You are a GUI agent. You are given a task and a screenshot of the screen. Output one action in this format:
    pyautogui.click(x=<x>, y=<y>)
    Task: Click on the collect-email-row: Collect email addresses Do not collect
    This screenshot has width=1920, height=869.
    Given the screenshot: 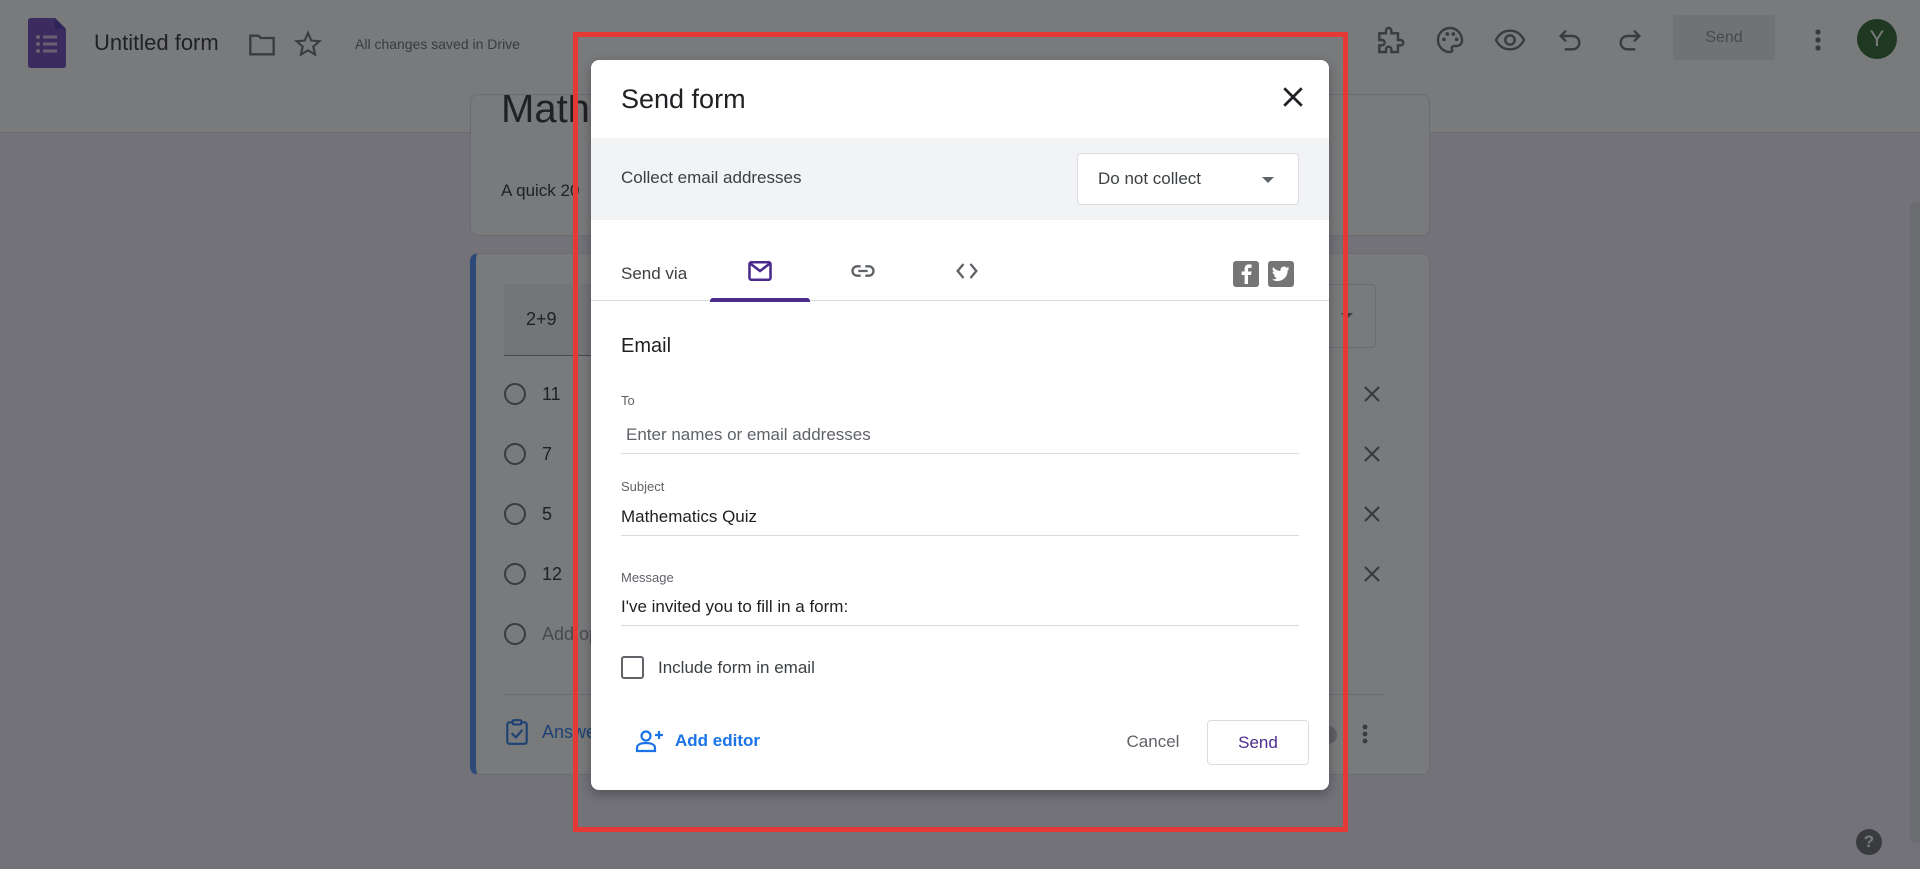 What is the action you would take?
    pyautogui.click(x=960, y=179)
    